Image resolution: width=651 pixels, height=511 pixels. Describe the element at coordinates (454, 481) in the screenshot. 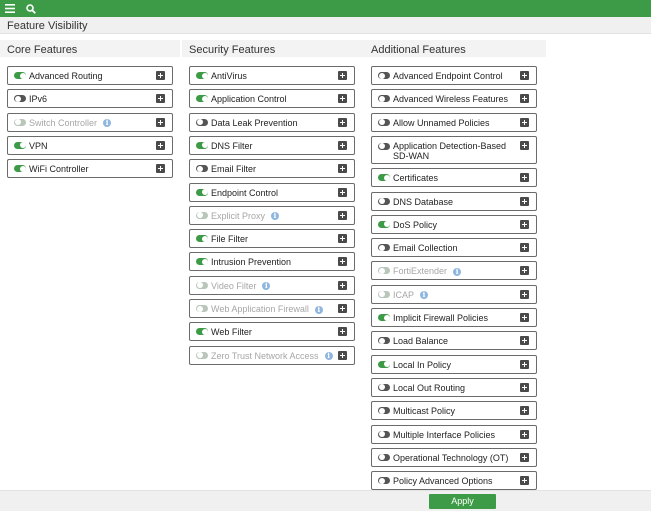

I see `feature-policy-advanced-options: Policy Advanced Options` at that location.